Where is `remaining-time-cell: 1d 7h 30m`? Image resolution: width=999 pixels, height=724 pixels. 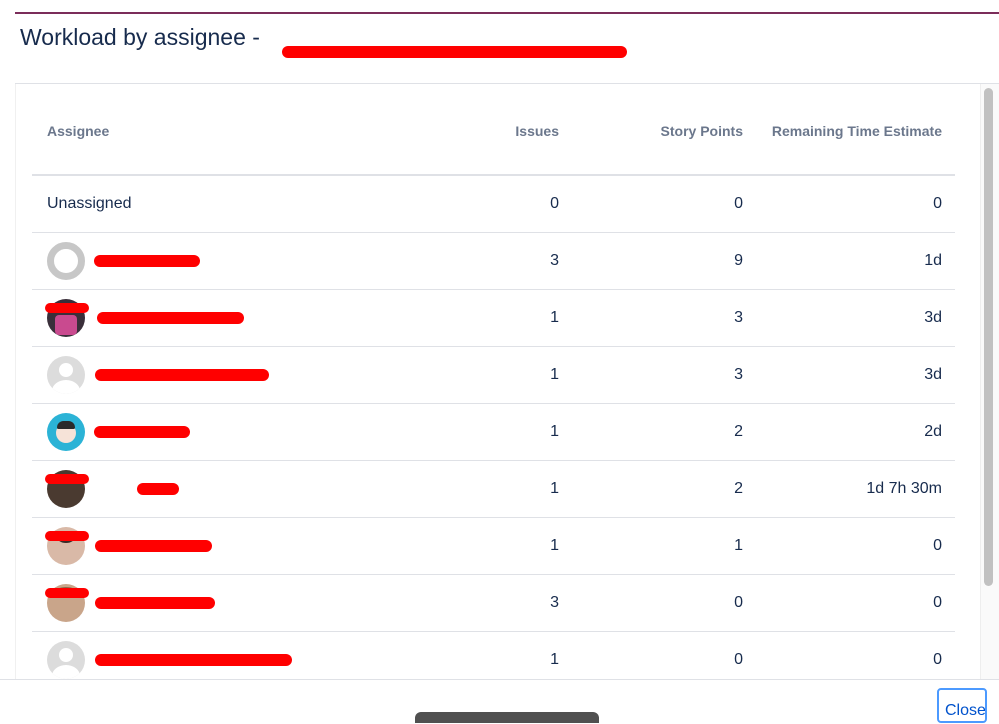 remaining-time-cell: 1d 7h 30m is located at coordinates (855, 489).